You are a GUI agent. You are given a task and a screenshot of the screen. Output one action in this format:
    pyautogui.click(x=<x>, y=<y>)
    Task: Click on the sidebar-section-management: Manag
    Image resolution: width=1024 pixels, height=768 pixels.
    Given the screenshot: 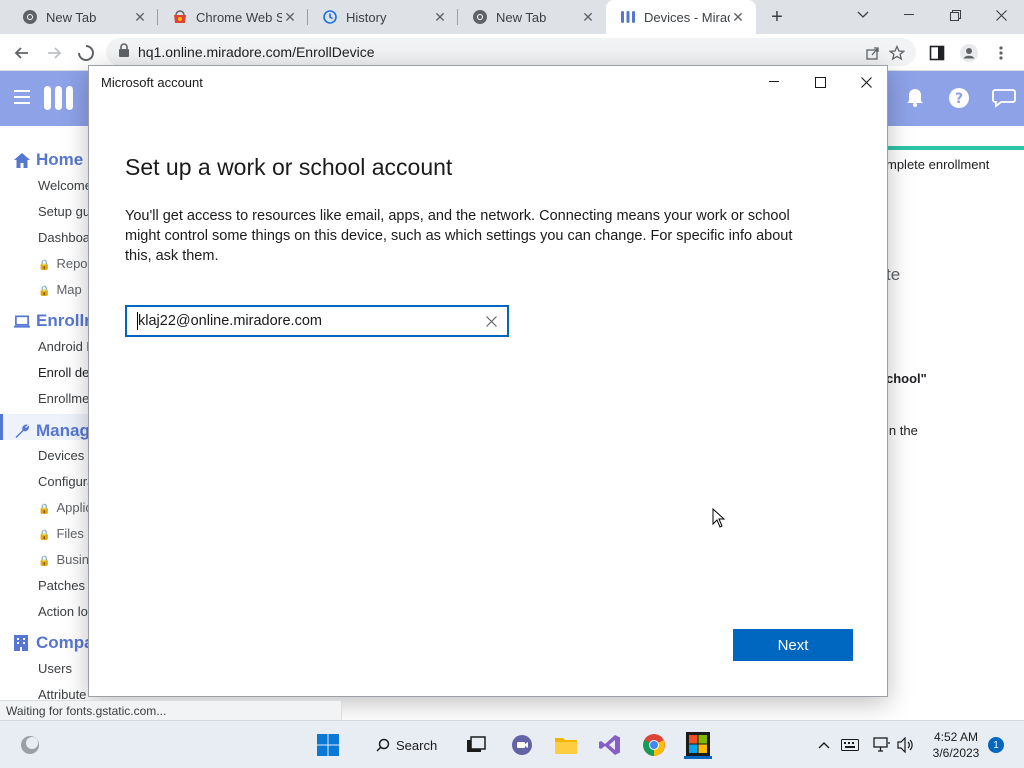 What is the action you would take?
    pyautogui.click(x=52, y=431)
    